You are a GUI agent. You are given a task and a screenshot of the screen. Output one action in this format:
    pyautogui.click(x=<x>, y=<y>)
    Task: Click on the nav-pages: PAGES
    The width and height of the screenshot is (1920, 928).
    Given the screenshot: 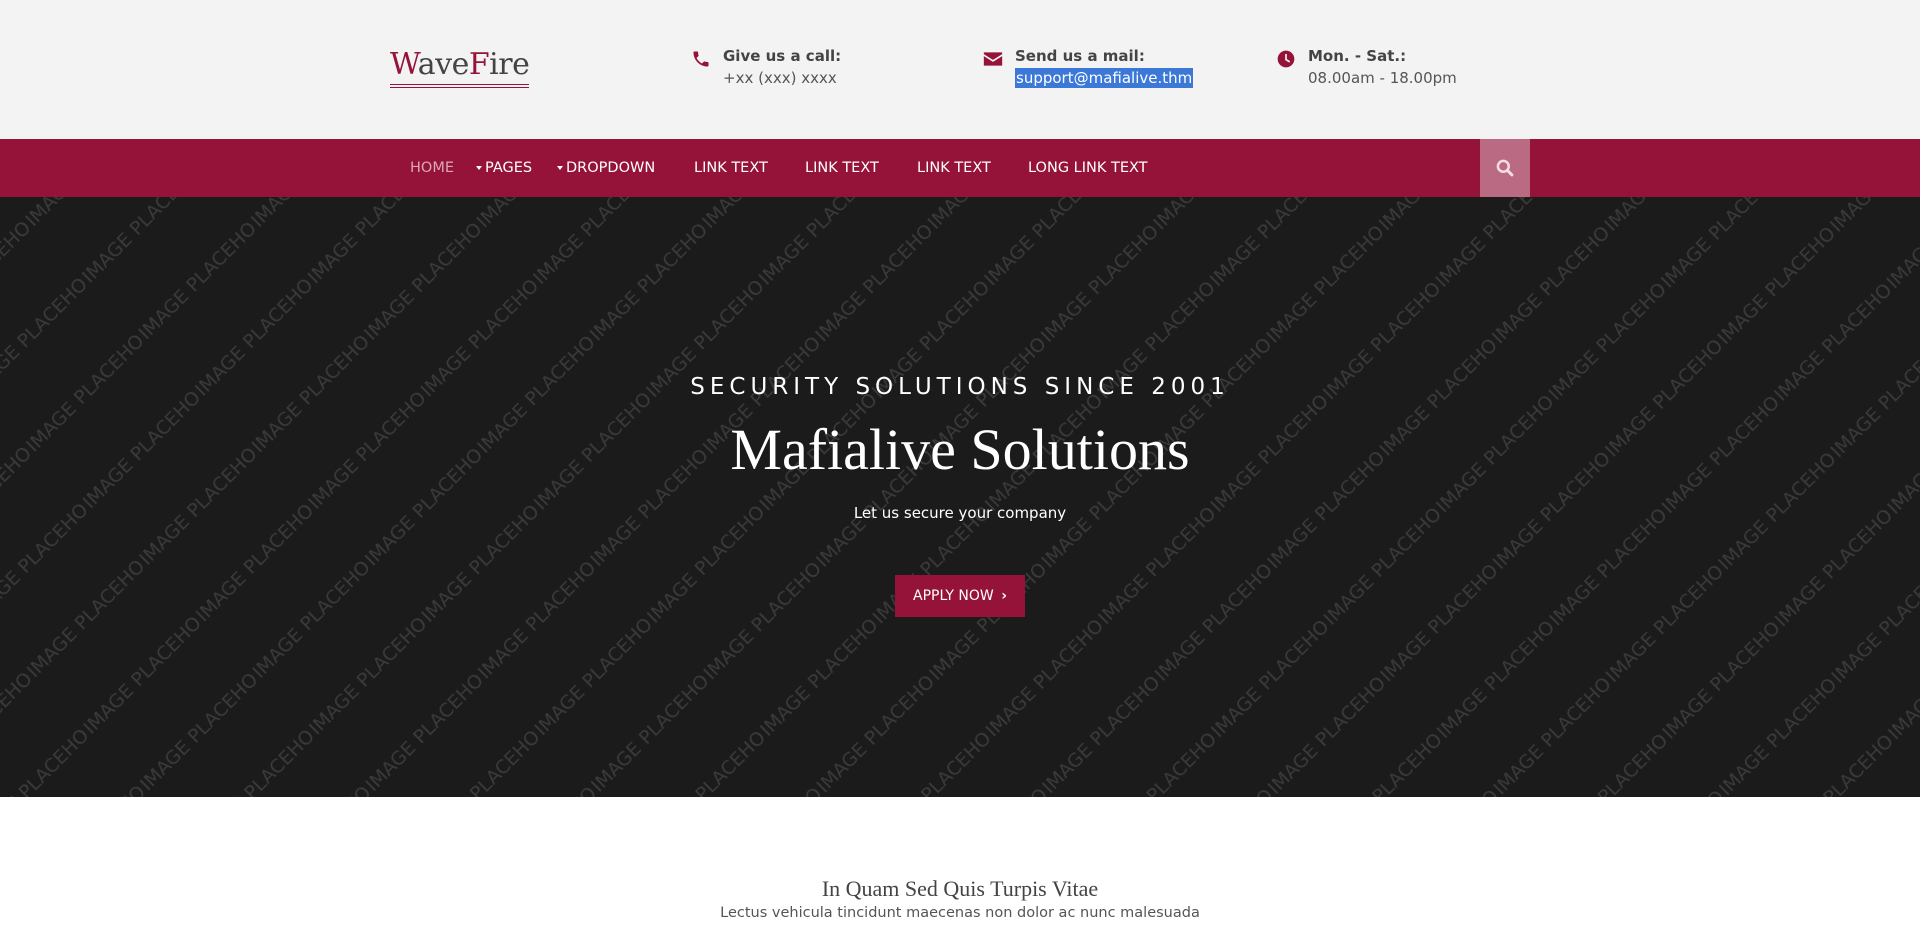 What is the action you would take?
    pyautogui.click(x=504, y=168)
    